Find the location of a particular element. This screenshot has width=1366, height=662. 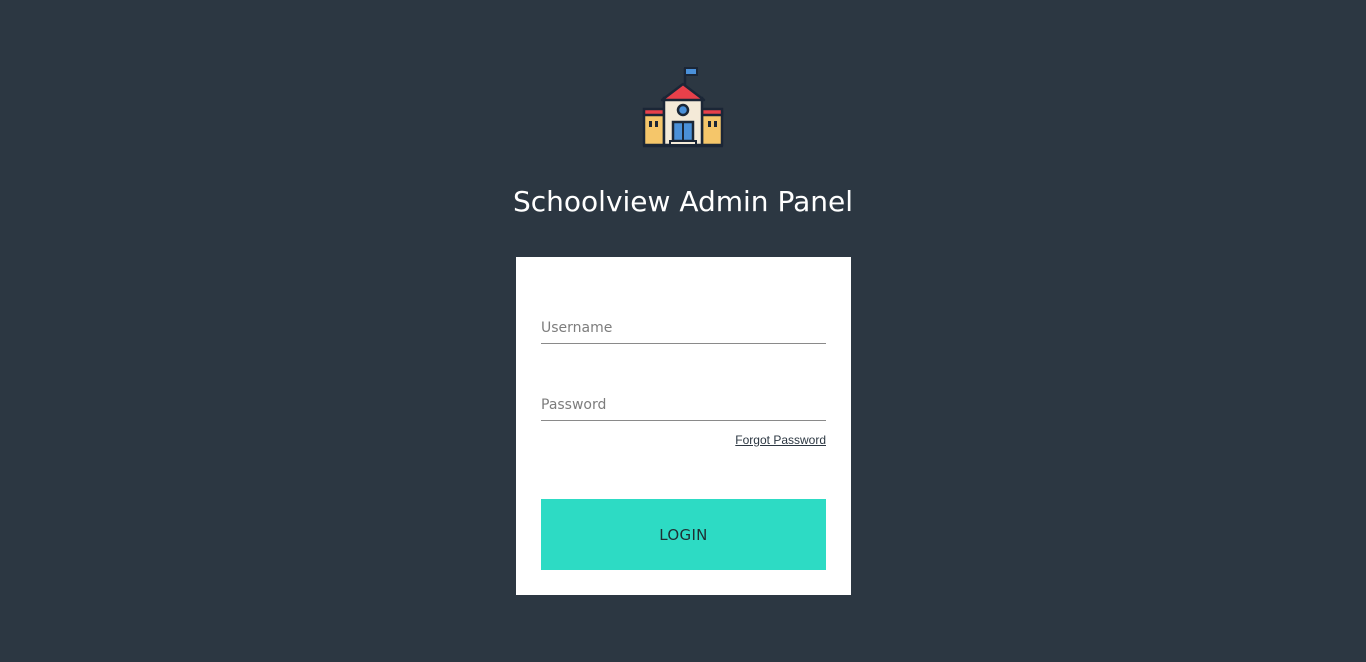

password-input is located at coordinates (683, 405).